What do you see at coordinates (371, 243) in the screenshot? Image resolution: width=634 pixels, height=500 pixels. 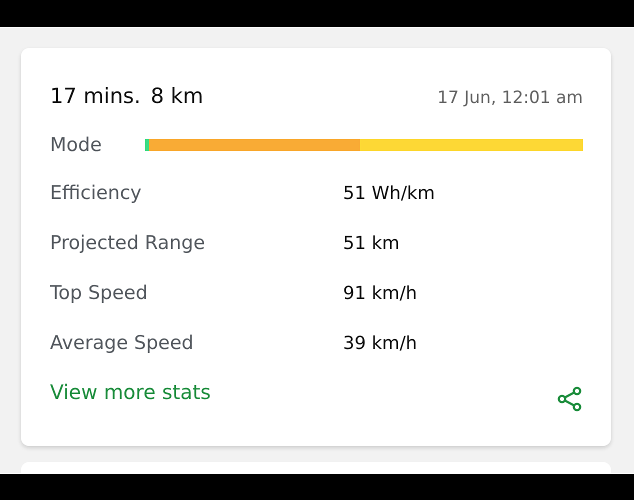 I see `stat-value: 51 km` at bounding box center [371, 243].